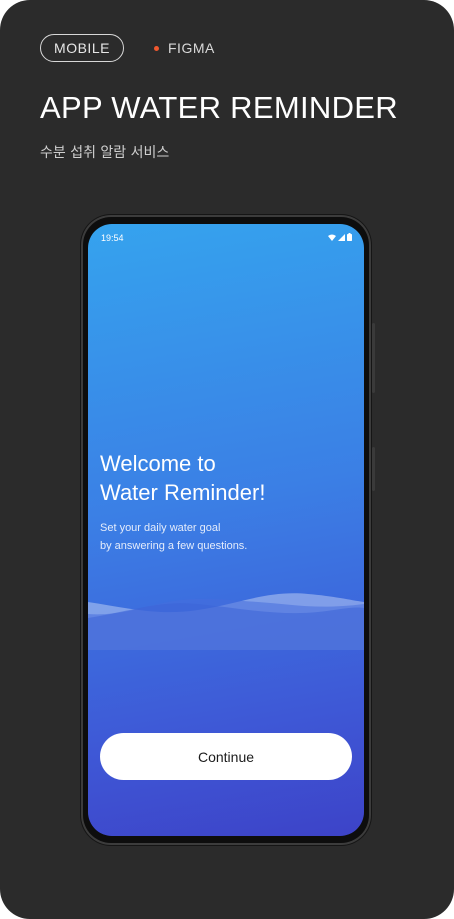  Describe the element at coordinates (82, 48) in the screenshot. I see `platform-tag: MOBILE` at that location.